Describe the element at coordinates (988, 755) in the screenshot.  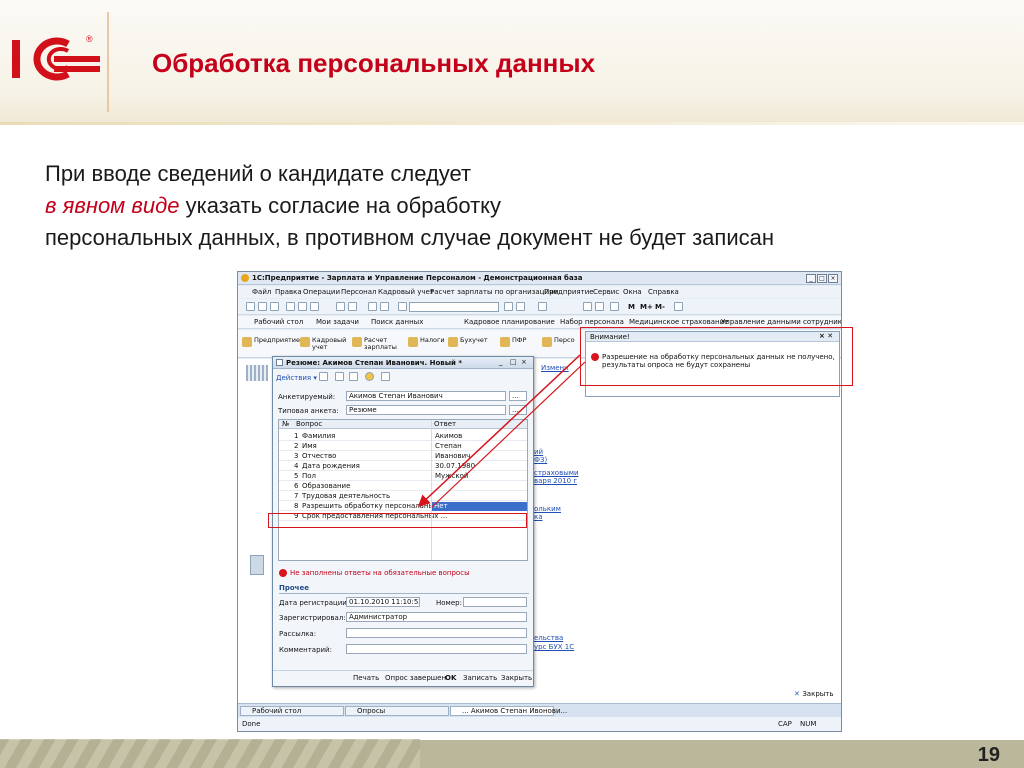
I see `page-number: 19` at that location.